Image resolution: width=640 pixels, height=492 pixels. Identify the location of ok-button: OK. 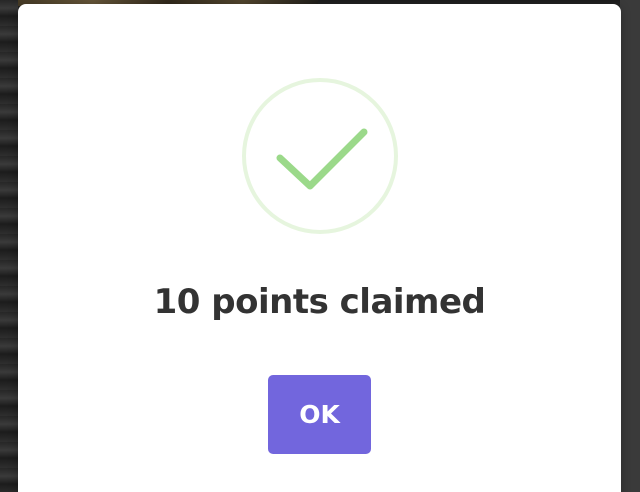
(319, 414).